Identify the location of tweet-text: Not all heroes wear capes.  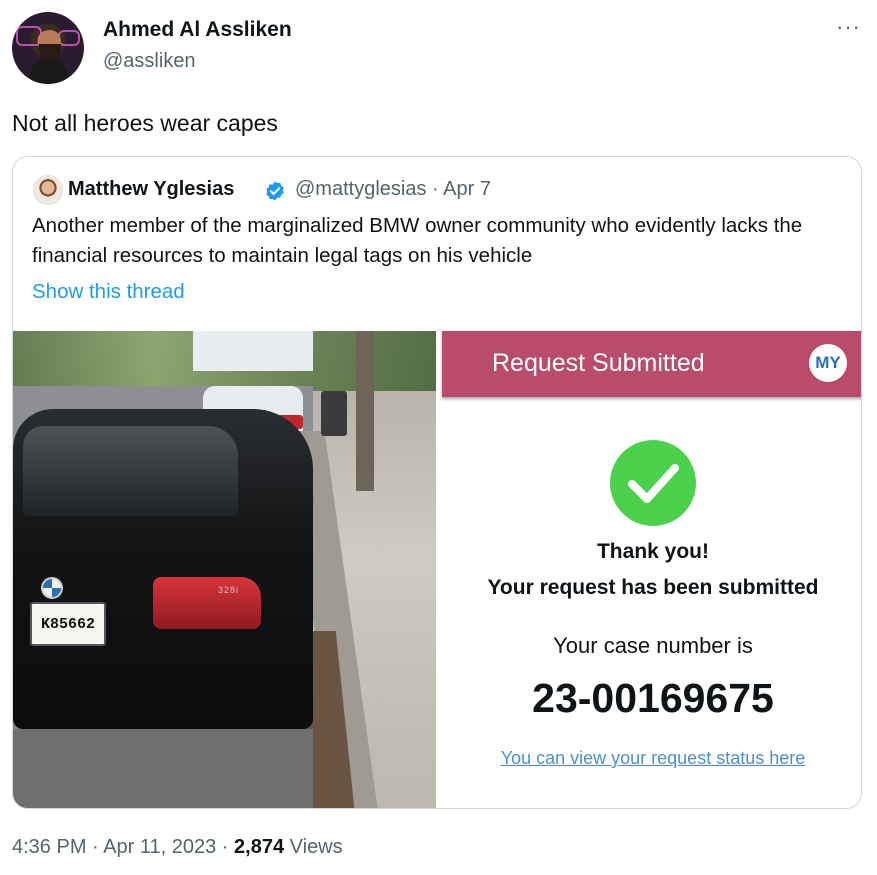
(145, 123).